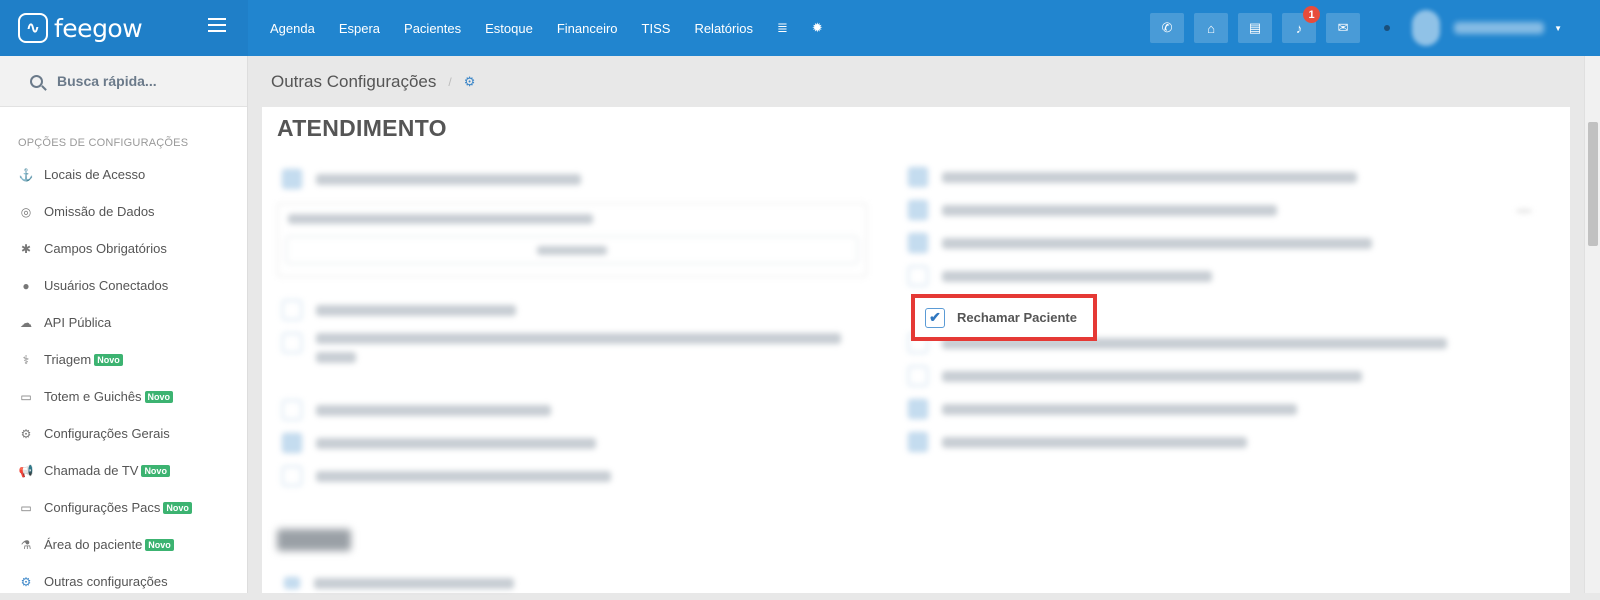  I want to click on sidebar-item-area-do-paciente: ⚗ Área do paciente Novo, so click(123, 544).